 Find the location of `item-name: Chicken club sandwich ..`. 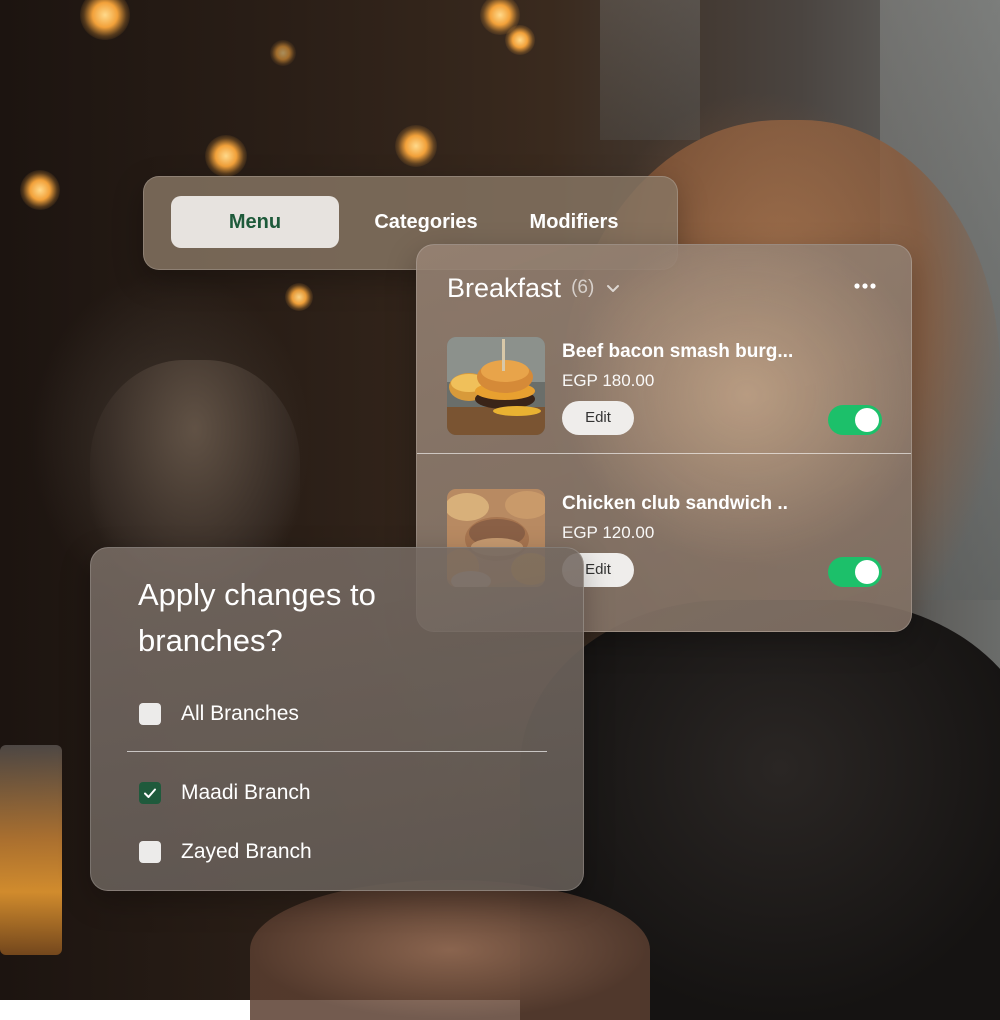

item-name: Chicken club sandwich .. is located at coordinates (675, 503).